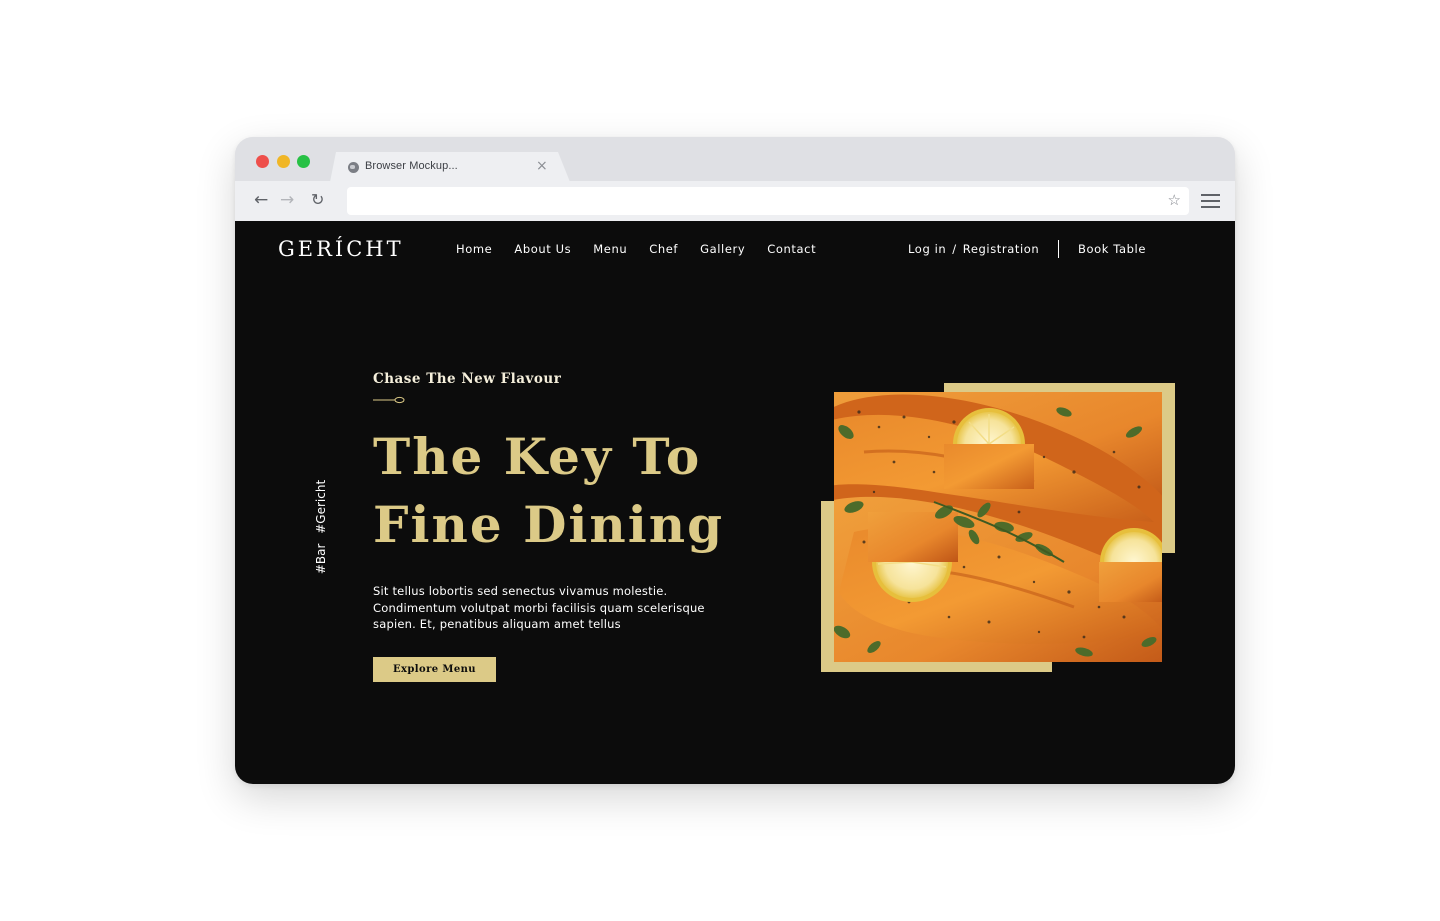  I want to click on hero-headline: The Key To Fine Dining, so click(548, 491).